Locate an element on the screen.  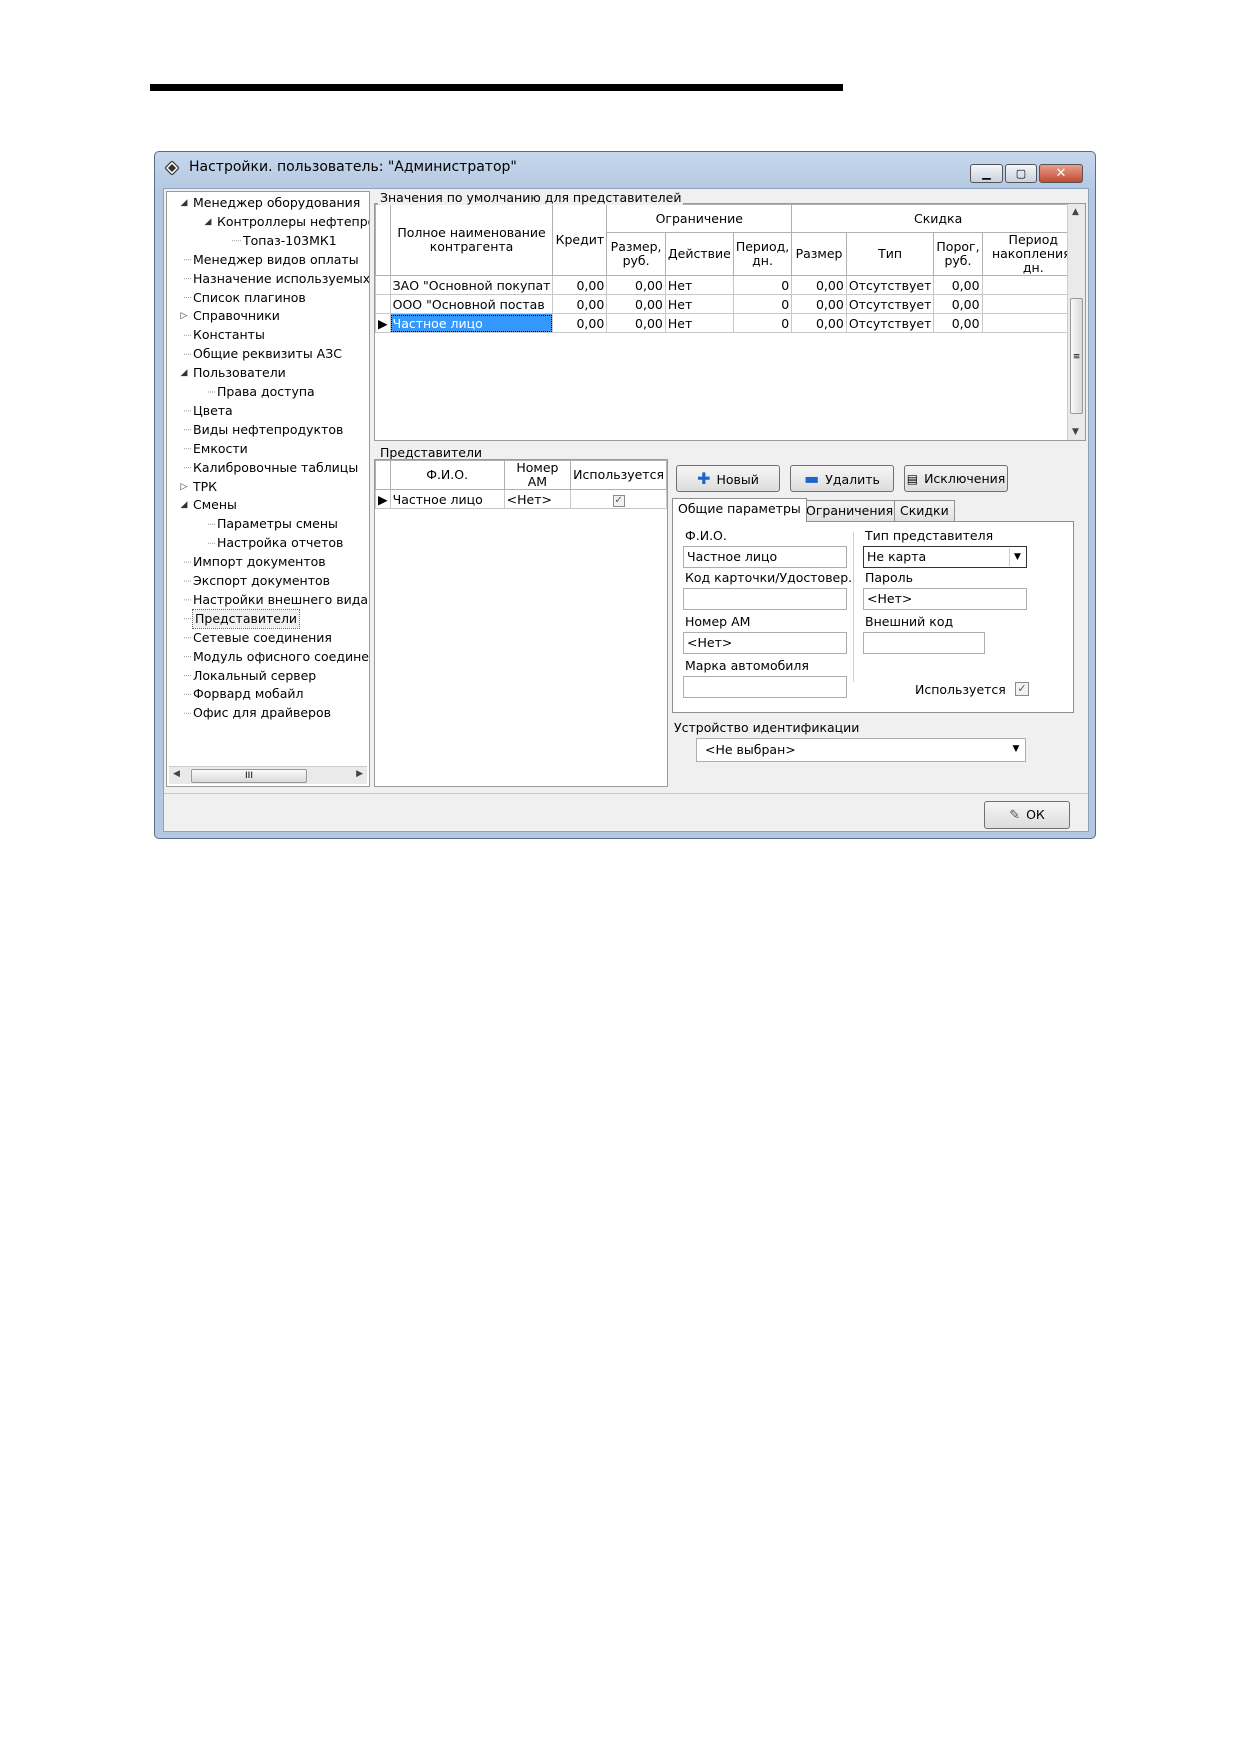
current-row-arrow-icon: ▶ is located at coordinates (383, 499).